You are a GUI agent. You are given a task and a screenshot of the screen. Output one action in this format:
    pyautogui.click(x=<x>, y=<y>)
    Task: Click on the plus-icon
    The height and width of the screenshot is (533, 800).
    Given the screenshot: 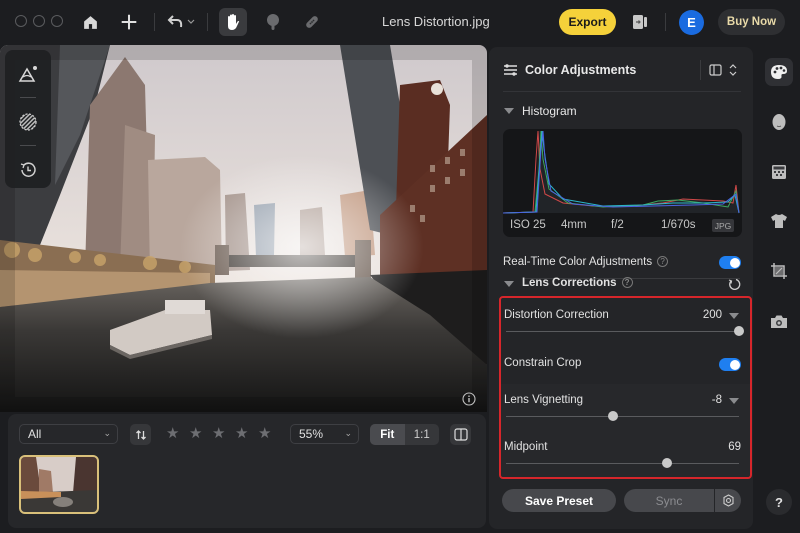 What is the action you would take?
    pyautogui.click(x=129, y=22)
    